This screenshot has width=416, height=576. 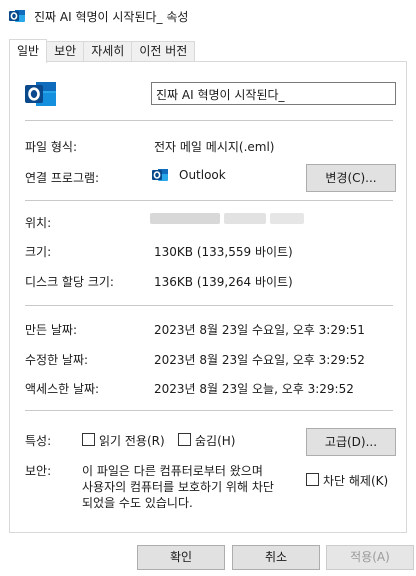 What do you see at coordinates (312, 479) in the screenshot?
I see `unblock-checkbox` at bounding box center [312, 479].